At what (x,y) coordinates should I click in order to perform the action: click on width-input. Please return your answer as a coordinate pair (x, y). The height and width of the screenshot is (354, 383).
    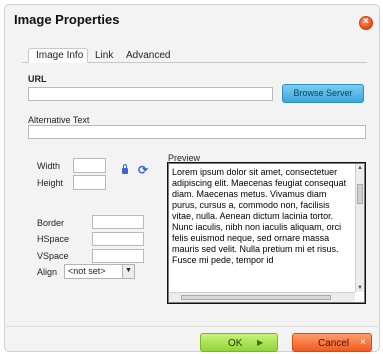
    Looking at the image, I should click on (89, 165).